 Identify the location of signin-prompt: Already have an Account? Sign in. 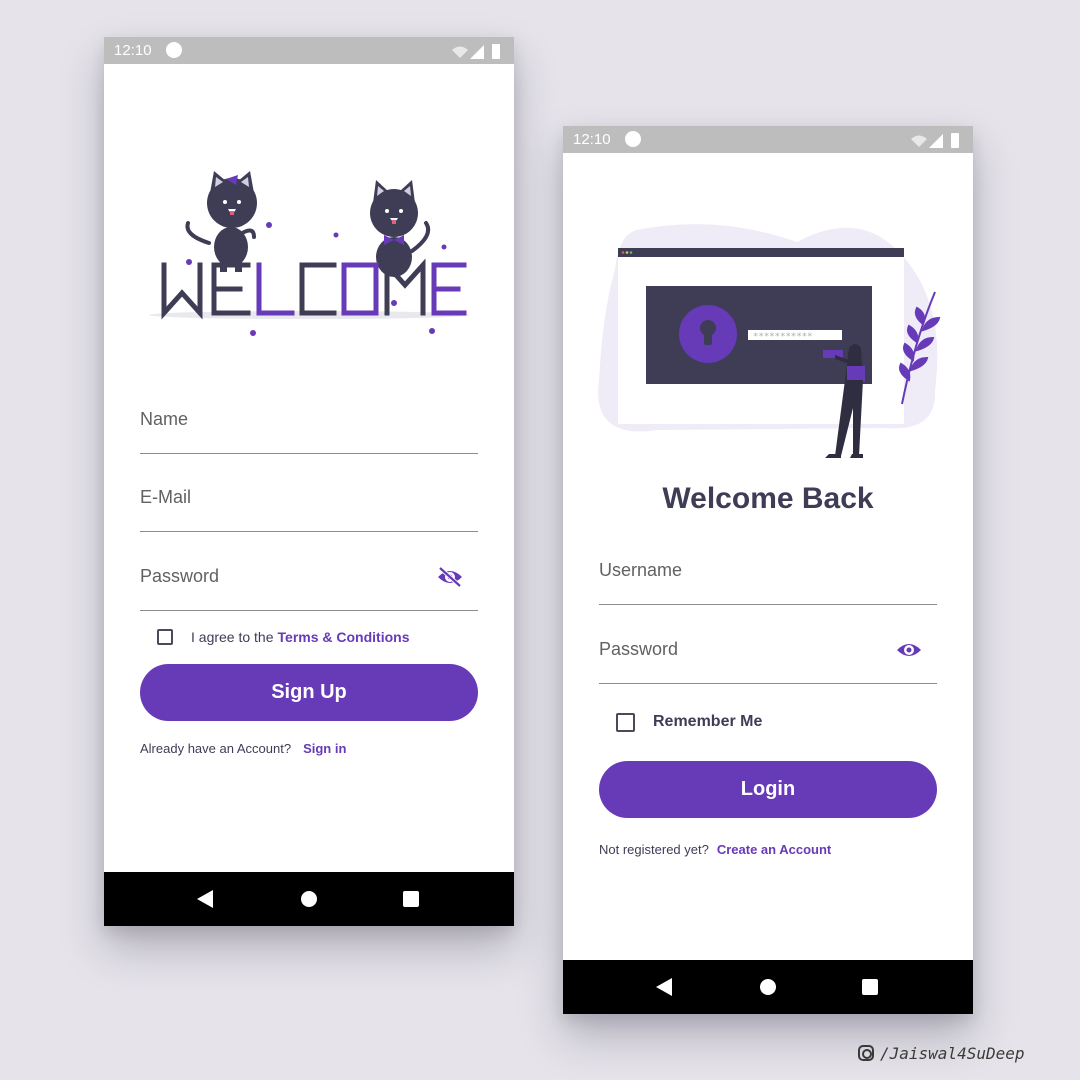
(243, 748).